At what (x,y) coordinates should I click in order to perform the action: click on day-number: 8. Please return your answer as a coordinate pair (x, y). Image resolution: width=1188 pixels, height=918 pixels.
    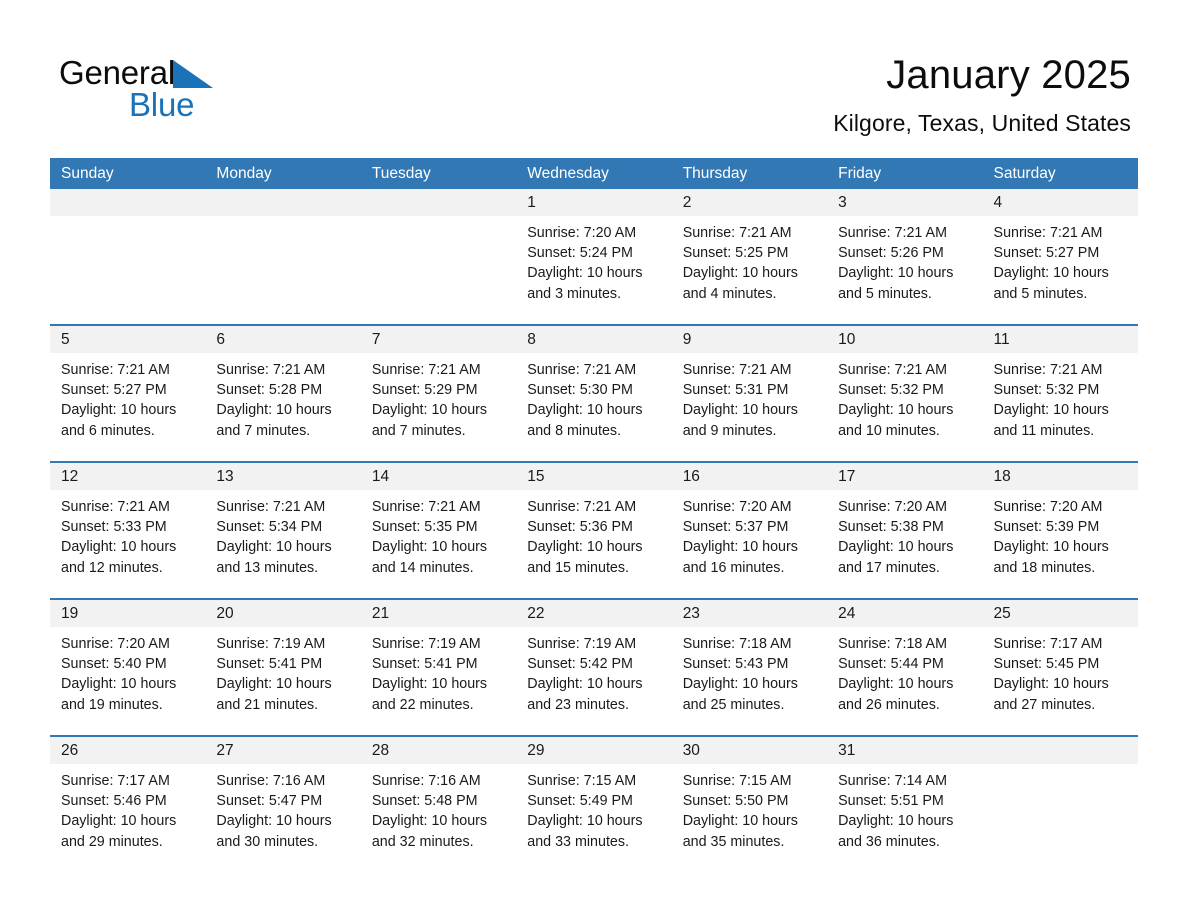
    Looking at the image, I should click on (593, 339).